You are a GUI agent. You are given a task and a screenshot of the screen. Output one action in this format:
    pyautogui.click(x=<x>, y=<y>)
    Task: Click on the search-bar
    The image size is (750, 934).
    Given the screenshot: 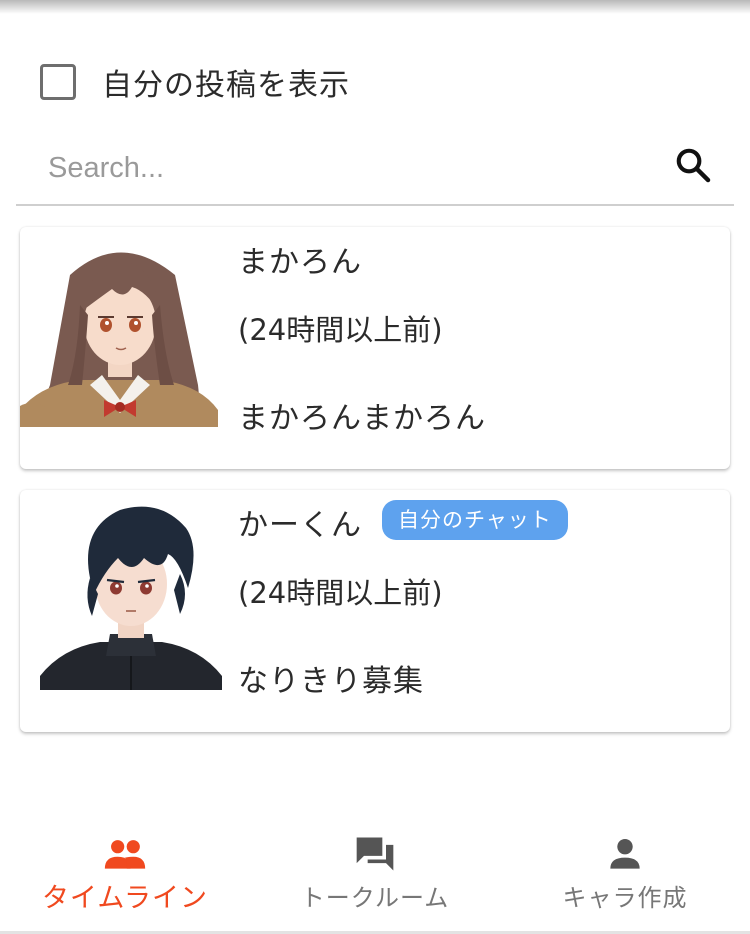 What is the action you would take?
    pyautogui.click(x=375, y=169)
    